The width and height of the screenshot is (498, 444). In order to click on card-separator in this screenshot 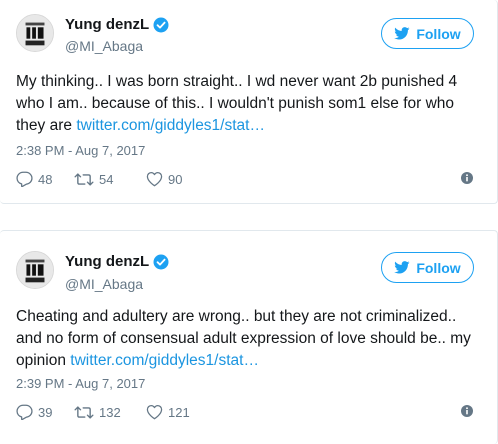, I will do `click(249, 217)`.